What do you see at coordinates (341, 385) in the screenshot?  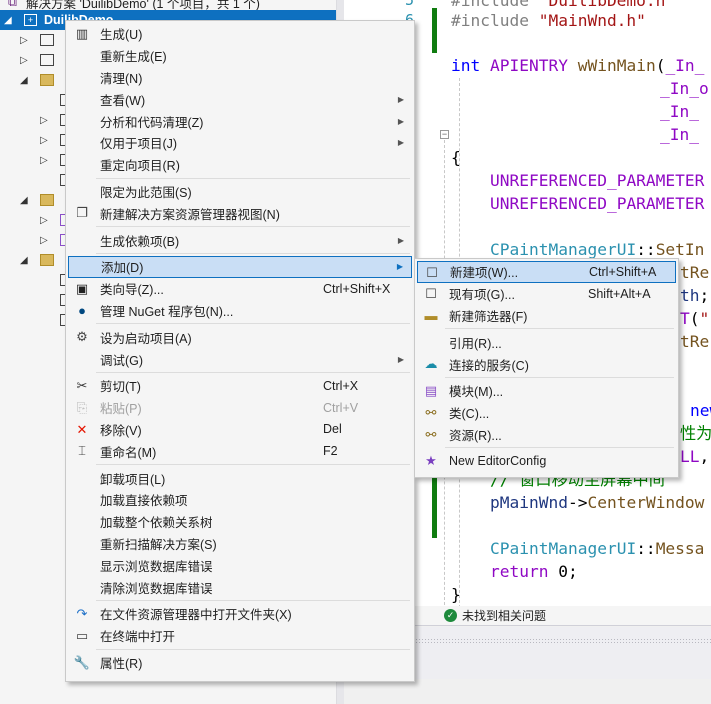 I see `menu-item-shortcut: Ctrl+X` at bounding box center [341, 385].